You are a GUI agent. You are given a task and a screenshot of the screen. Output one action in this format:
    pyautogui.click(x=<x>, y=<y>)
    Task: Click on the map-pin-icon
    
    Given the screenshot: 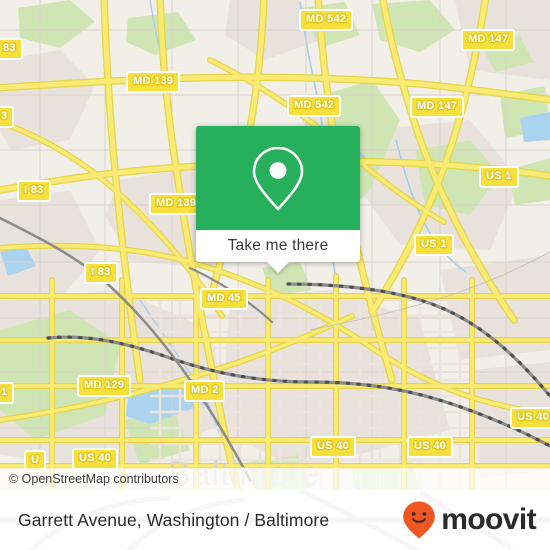 What is the action you would take?
    pyautogui.click(x=278, y=178)
    